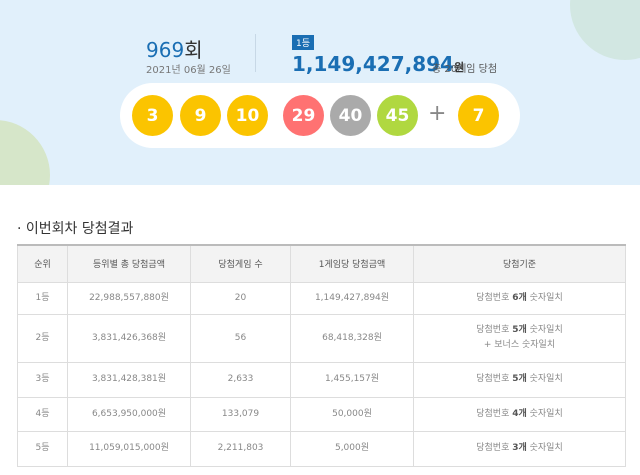 This screenshot has height=475, width=640. What do you see at coordinates (240, 263) in the screenshot?
I see `header-count: 당첨게임 수` at bounding box center [240, 263].